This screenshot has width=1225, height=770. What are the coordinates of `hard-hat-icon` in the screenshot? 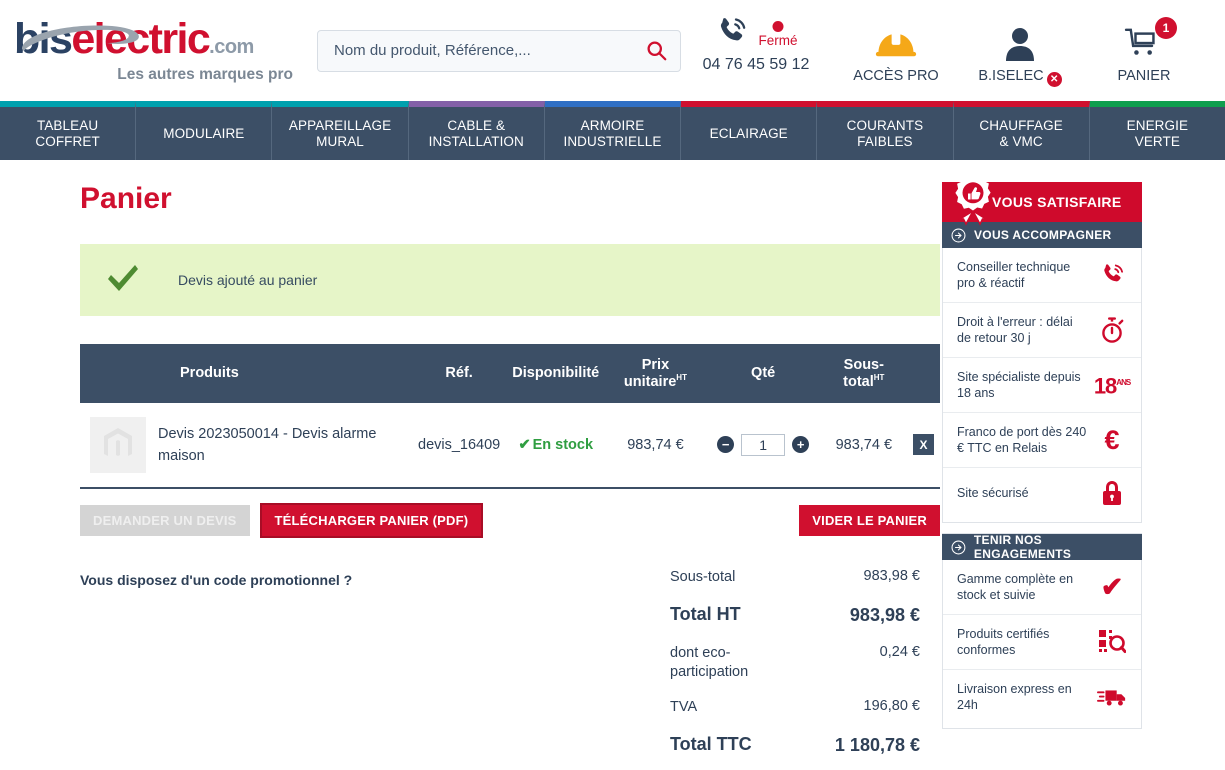 It's located at (896, 44).